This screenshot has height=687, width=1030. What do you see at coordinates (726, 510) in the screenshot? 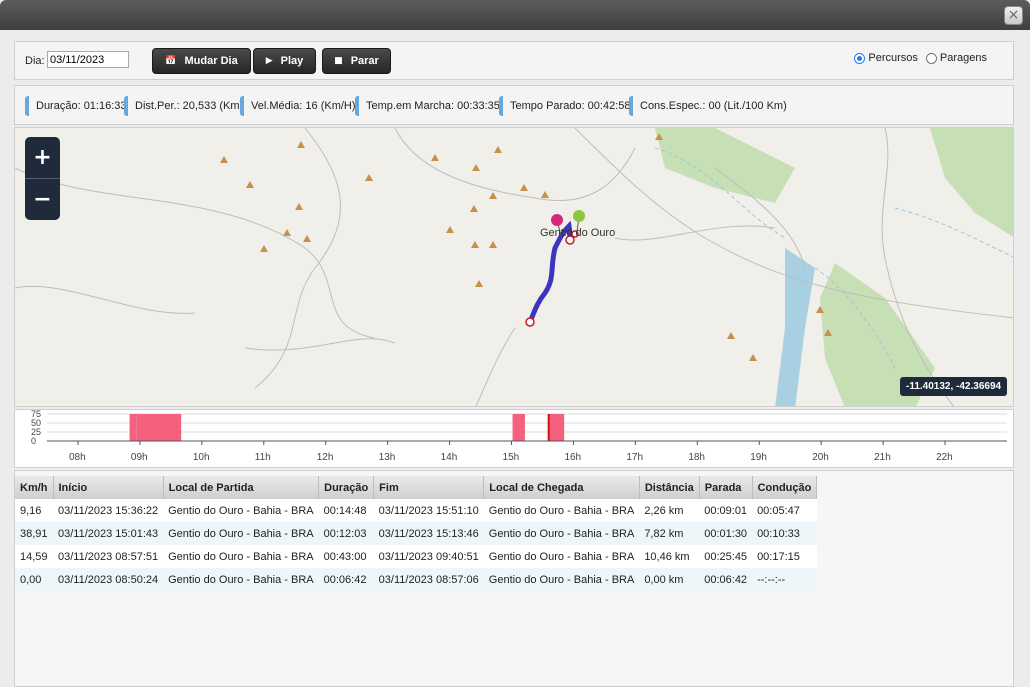
I see `table-cell: 00:09:01` at bounding box center [726, 510].